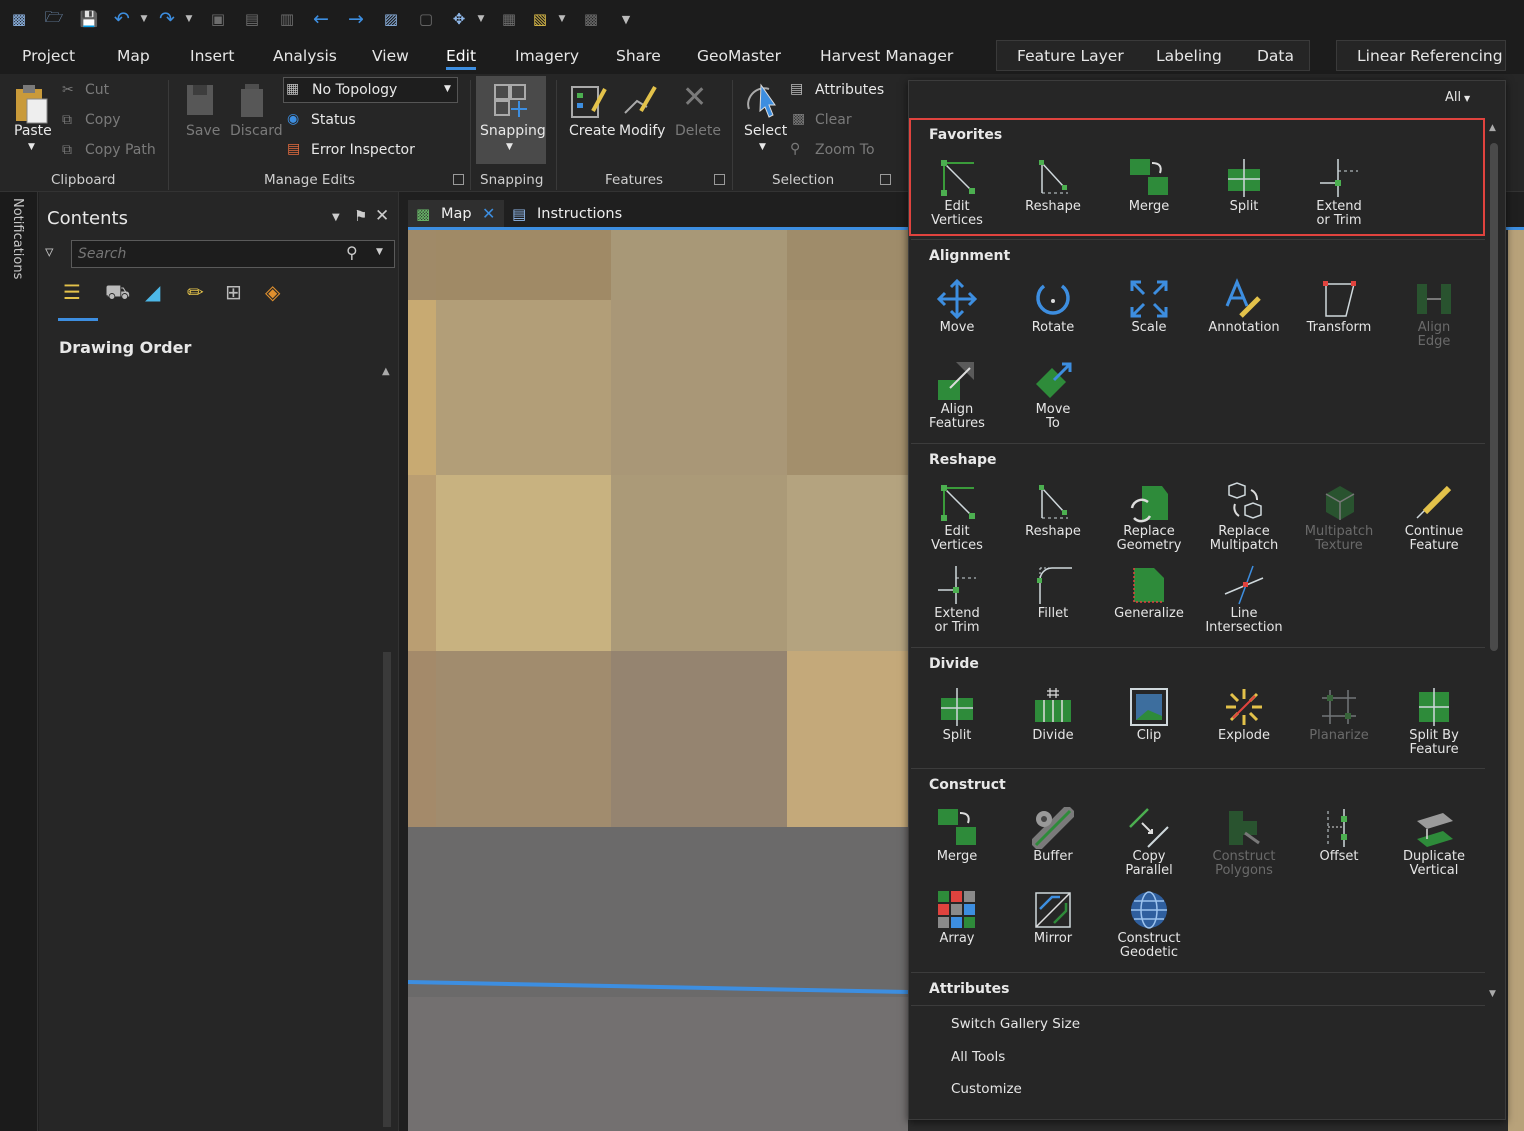 The height and width of the screenshot is (1131, 1524). What do you see at coordinates (117, 293) in the screenshot?
I see `list-by-source-icon: ⛟` at bounding box center [117, 293].